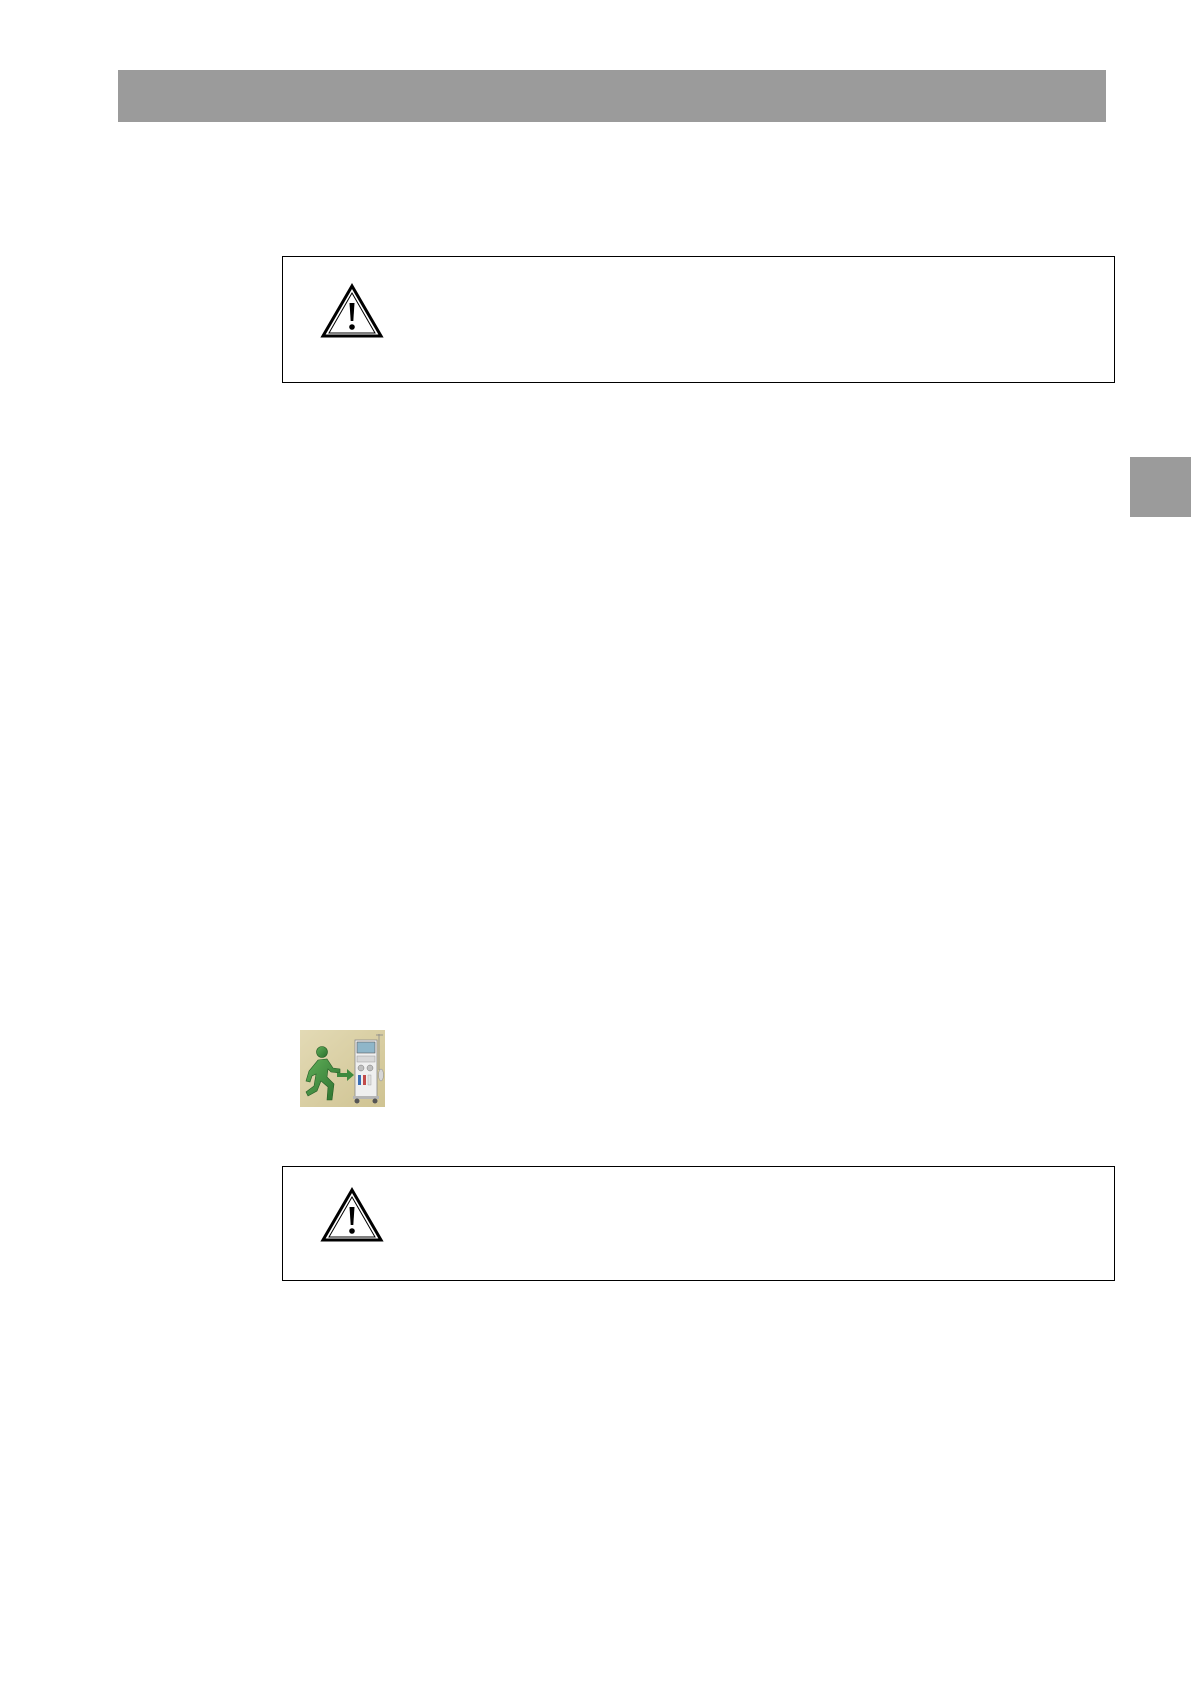  What do you see at coordinates (1160, 487) in the screenshot?
I see `chapter-thumb-tab` at bounding box center [1160, 487].